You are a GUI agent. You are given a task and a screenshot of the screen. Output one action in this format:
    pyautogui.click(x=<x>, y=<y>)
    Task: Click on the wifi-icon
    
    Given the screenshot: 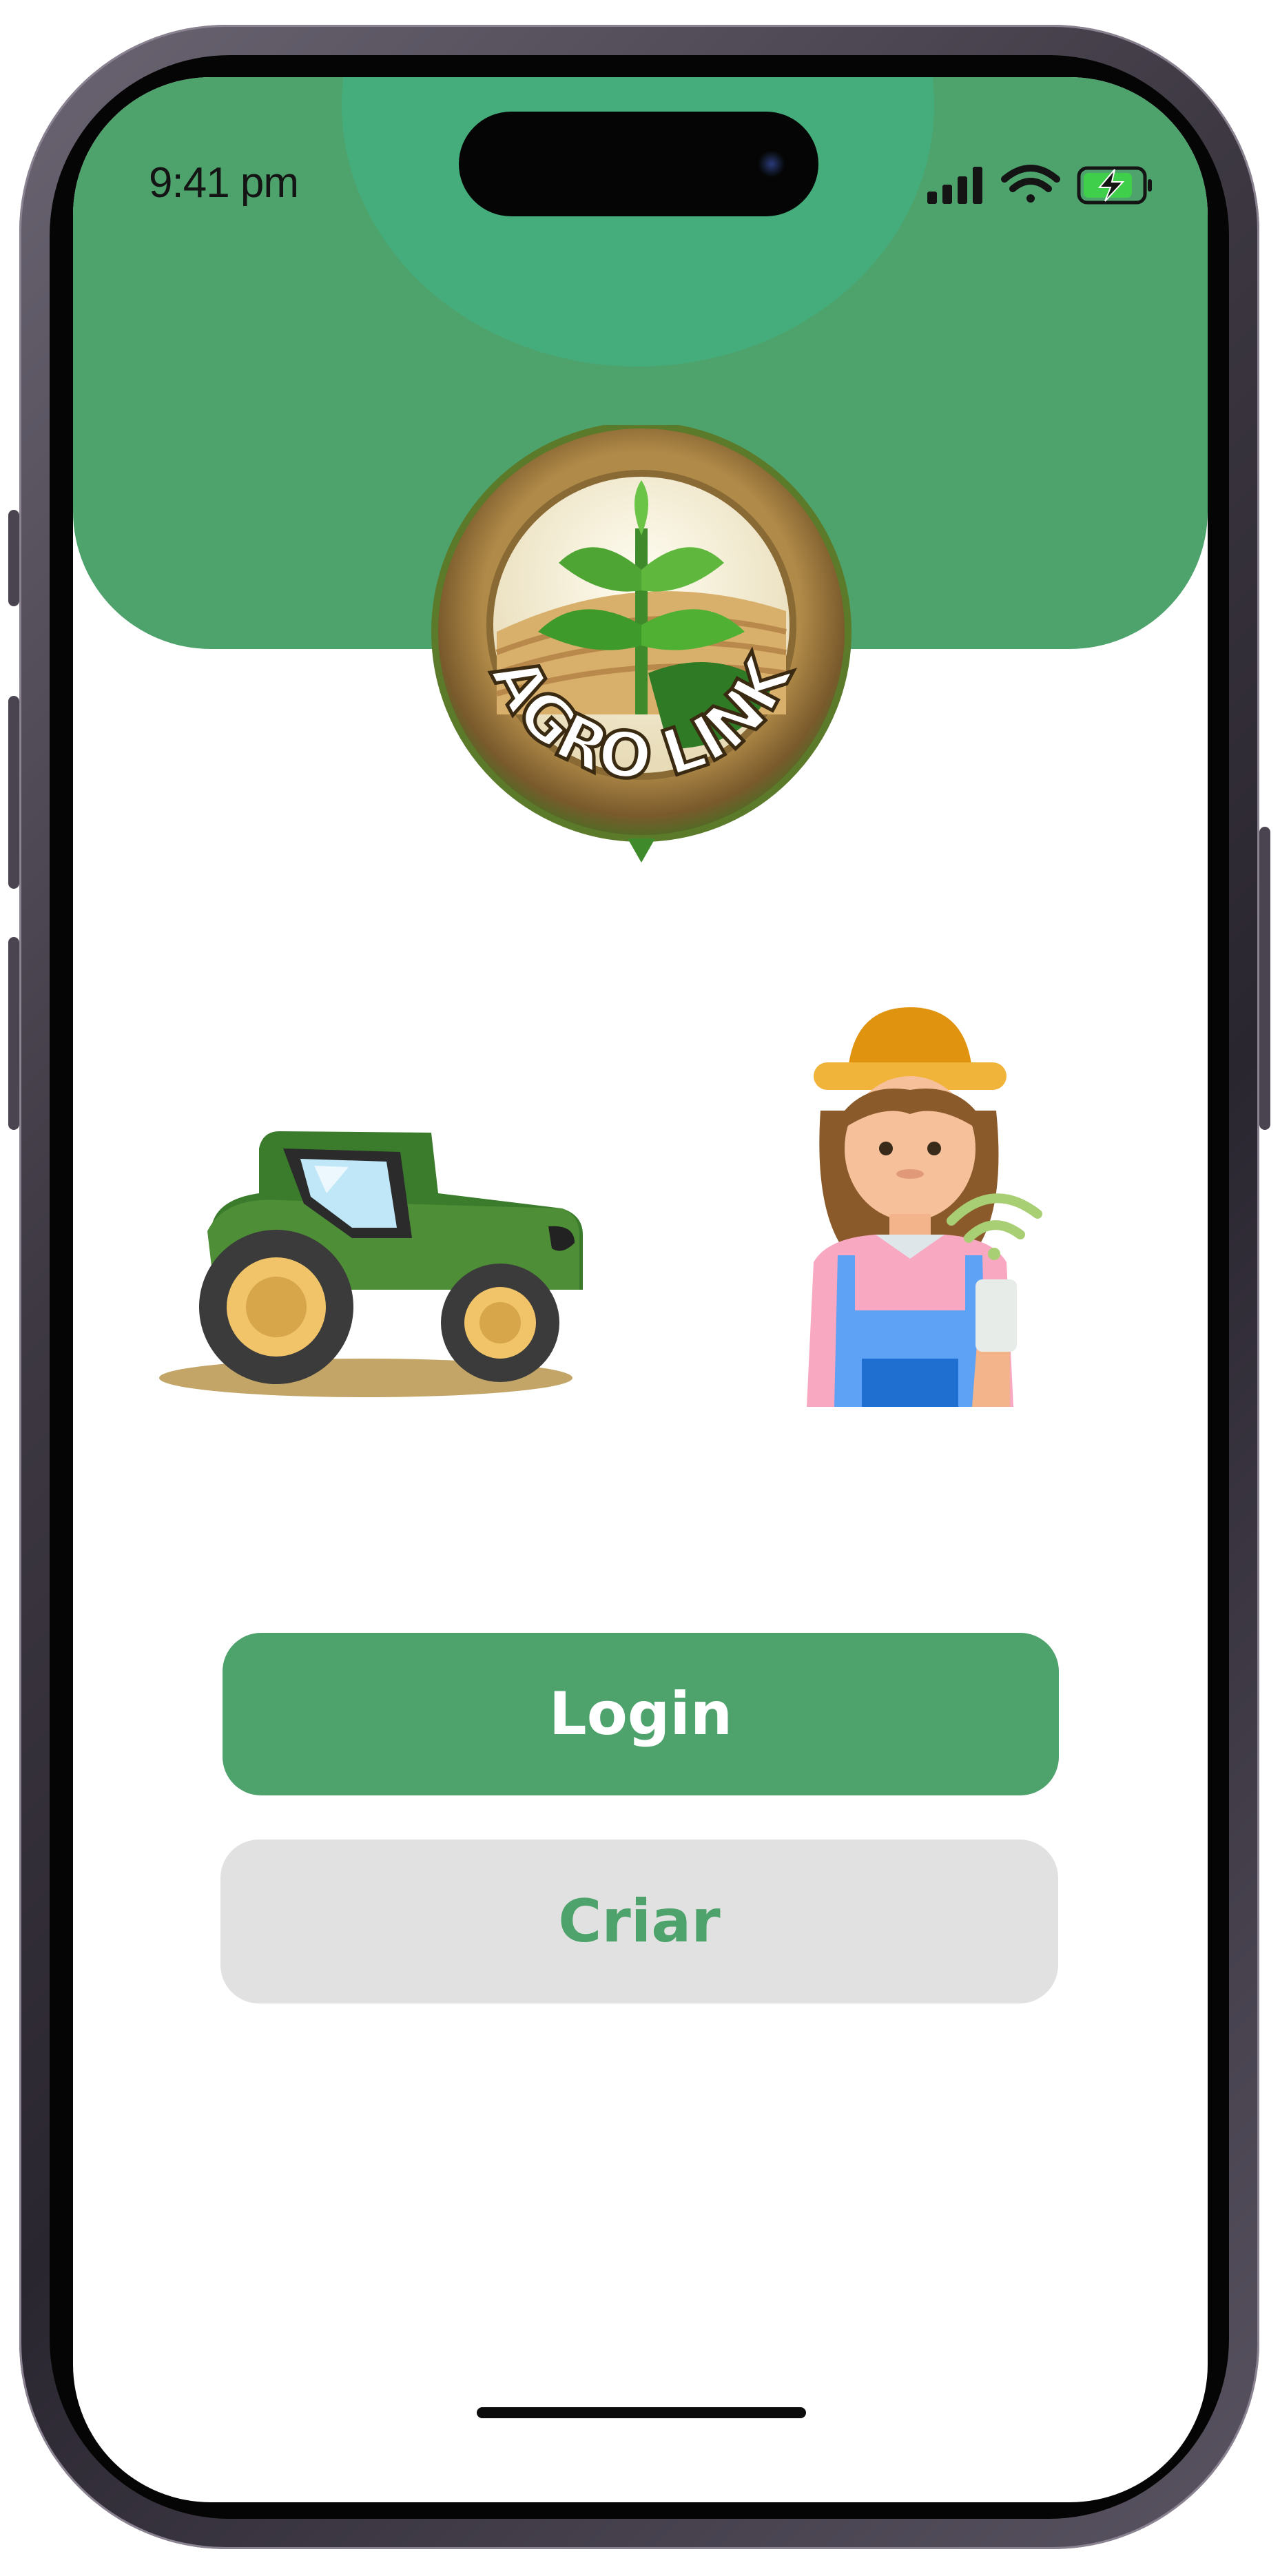 What is the action you would take?
    pyautogui.click(x=1031, y=184)
    